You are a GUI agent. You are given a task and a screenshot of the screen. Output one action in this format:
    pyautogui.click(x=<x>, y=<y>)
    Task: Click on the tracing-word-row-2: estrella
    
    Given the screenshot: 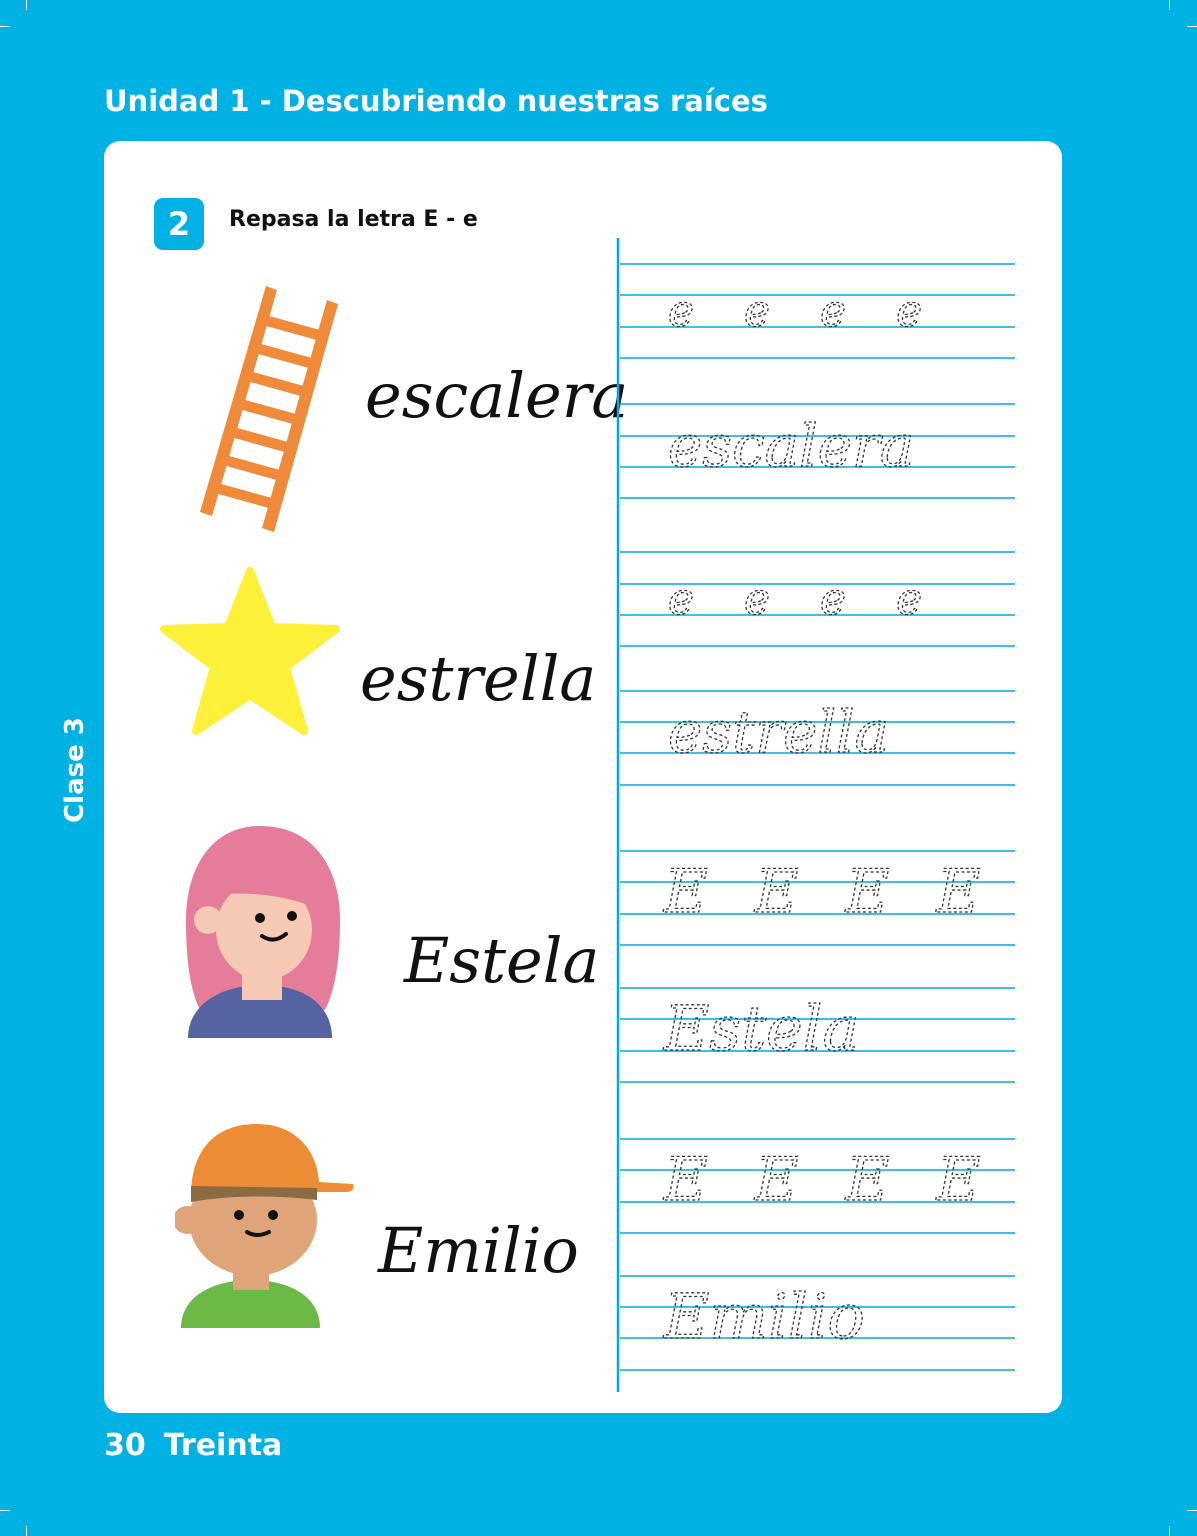 What is the action you would take?
    pyautogui.click(x=778, y=731)
    